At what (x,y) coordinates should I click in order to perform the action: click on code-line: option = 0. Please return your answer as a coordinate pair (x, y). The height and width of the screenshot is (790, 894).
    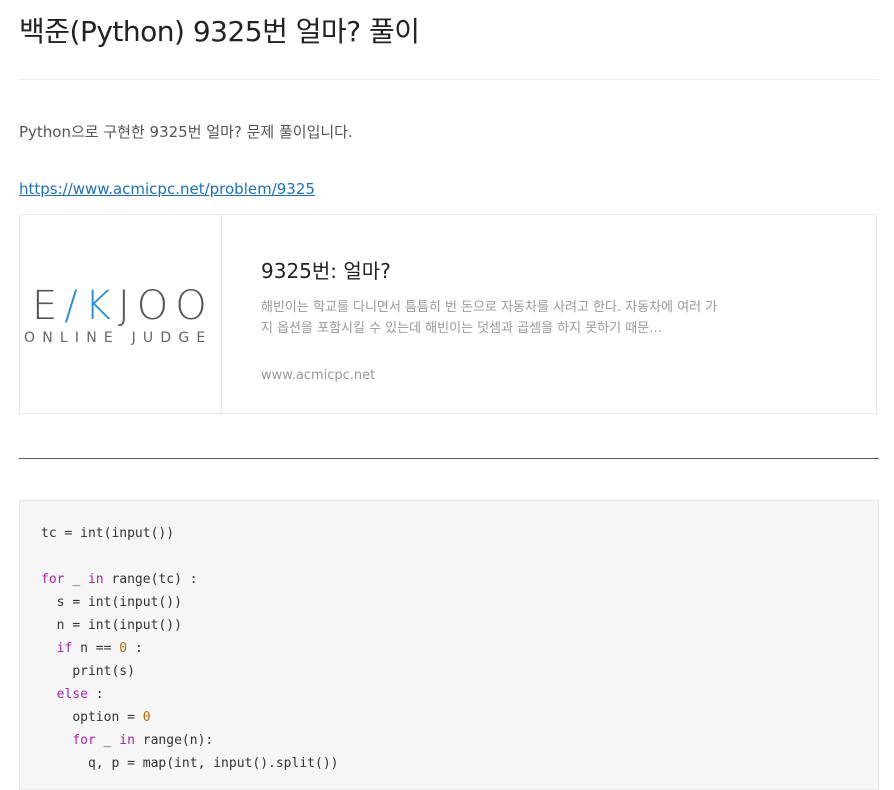
    Looking at the image, I should click on (111, 717).